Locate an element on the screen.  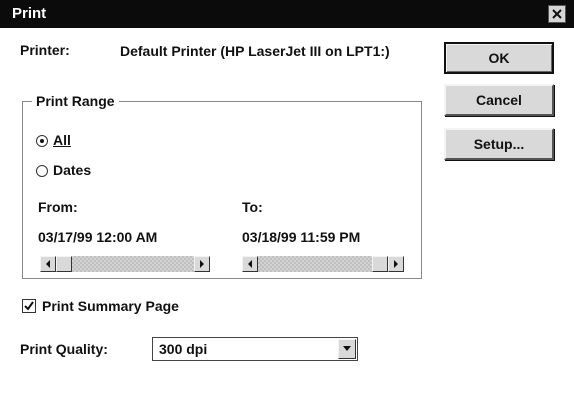
window-title: Print is located at coordinates (29, 13).